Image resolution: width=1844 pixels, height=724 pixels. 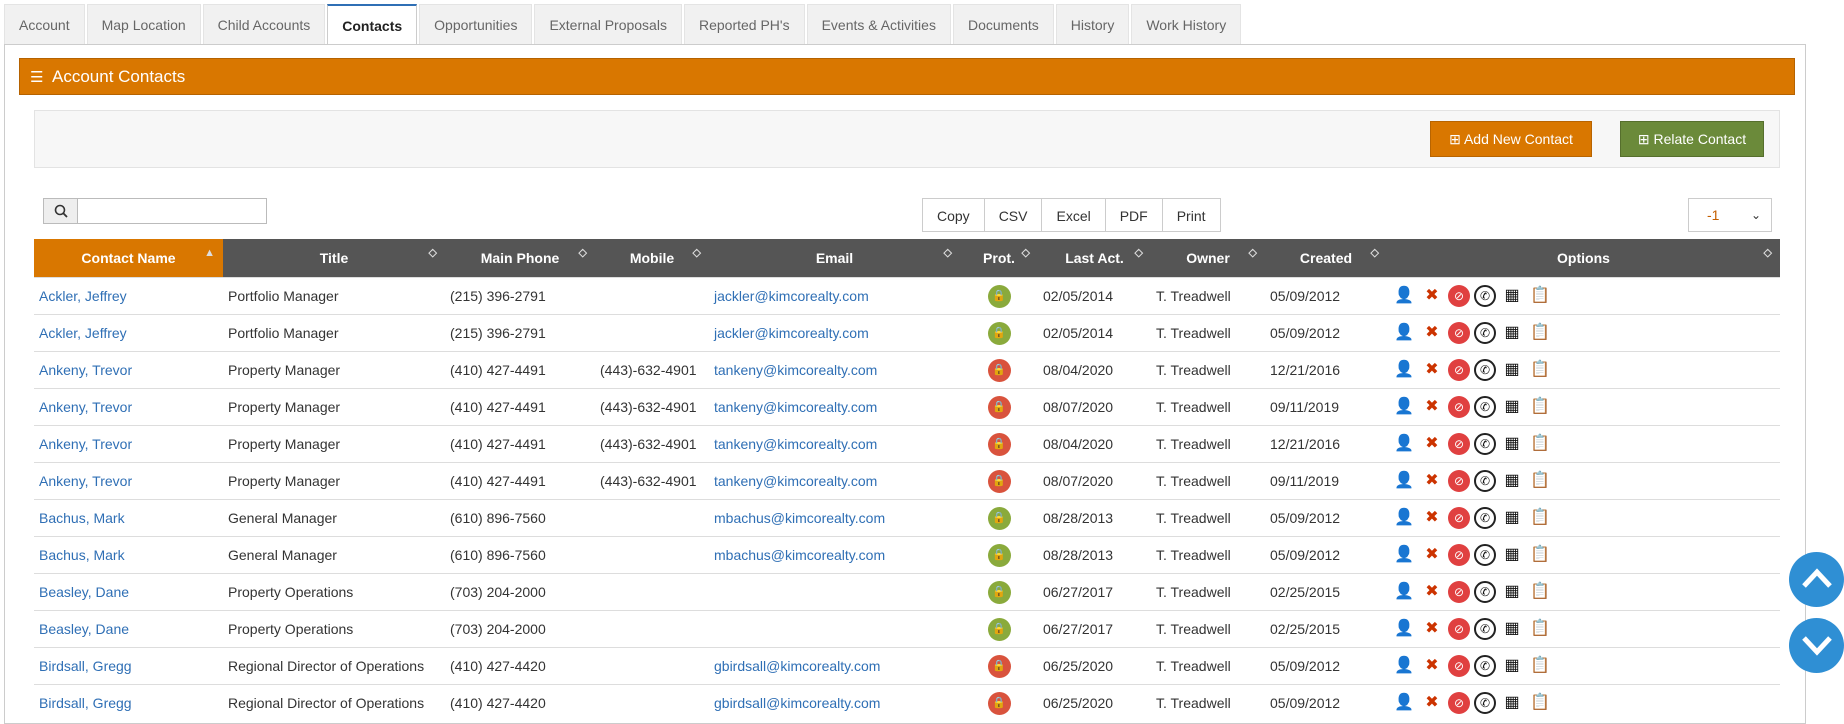 What do you see at coordinates (83, 296) in the screenshot?
I see `contact-name-link: Ackler, Jeffrey` at bounding box center [83, 296].